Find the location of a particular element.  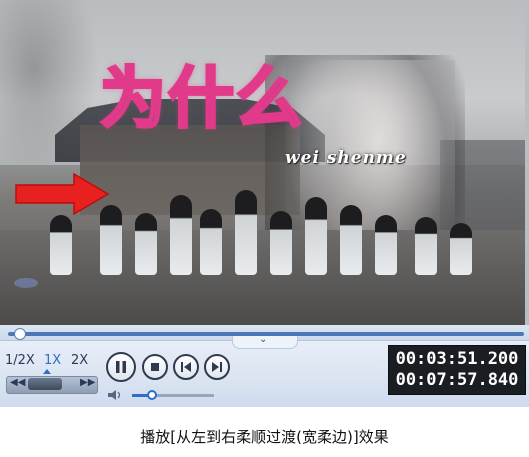

next-button is located at coordinates (217, 367).